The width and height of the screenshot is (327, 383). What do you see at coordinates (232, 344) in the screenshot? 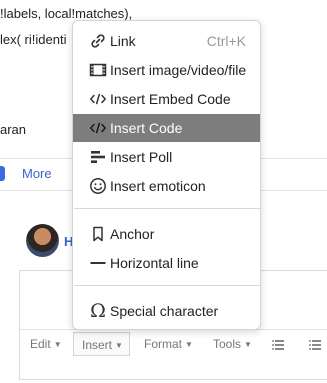
I see `tools-menu-button: Tools ▼` at bounding box center [232, 344].